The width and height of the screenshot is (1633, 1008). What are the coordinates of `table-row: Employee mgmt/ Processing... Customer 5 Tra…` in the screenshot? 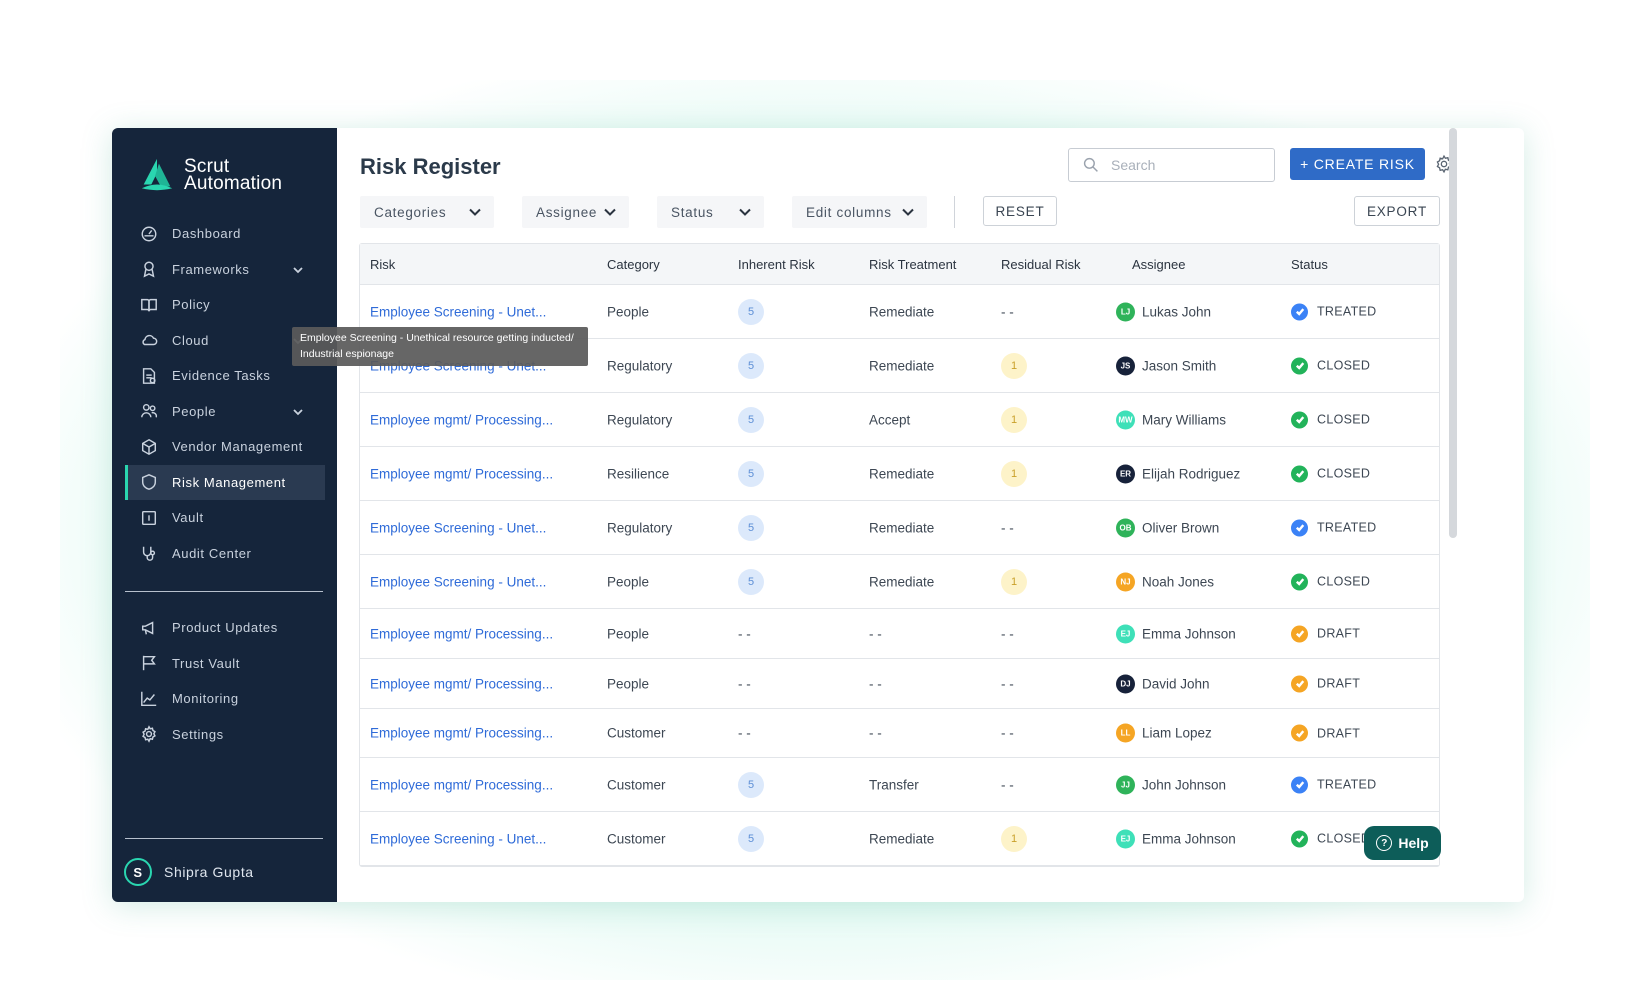 It's located at (899, 785).